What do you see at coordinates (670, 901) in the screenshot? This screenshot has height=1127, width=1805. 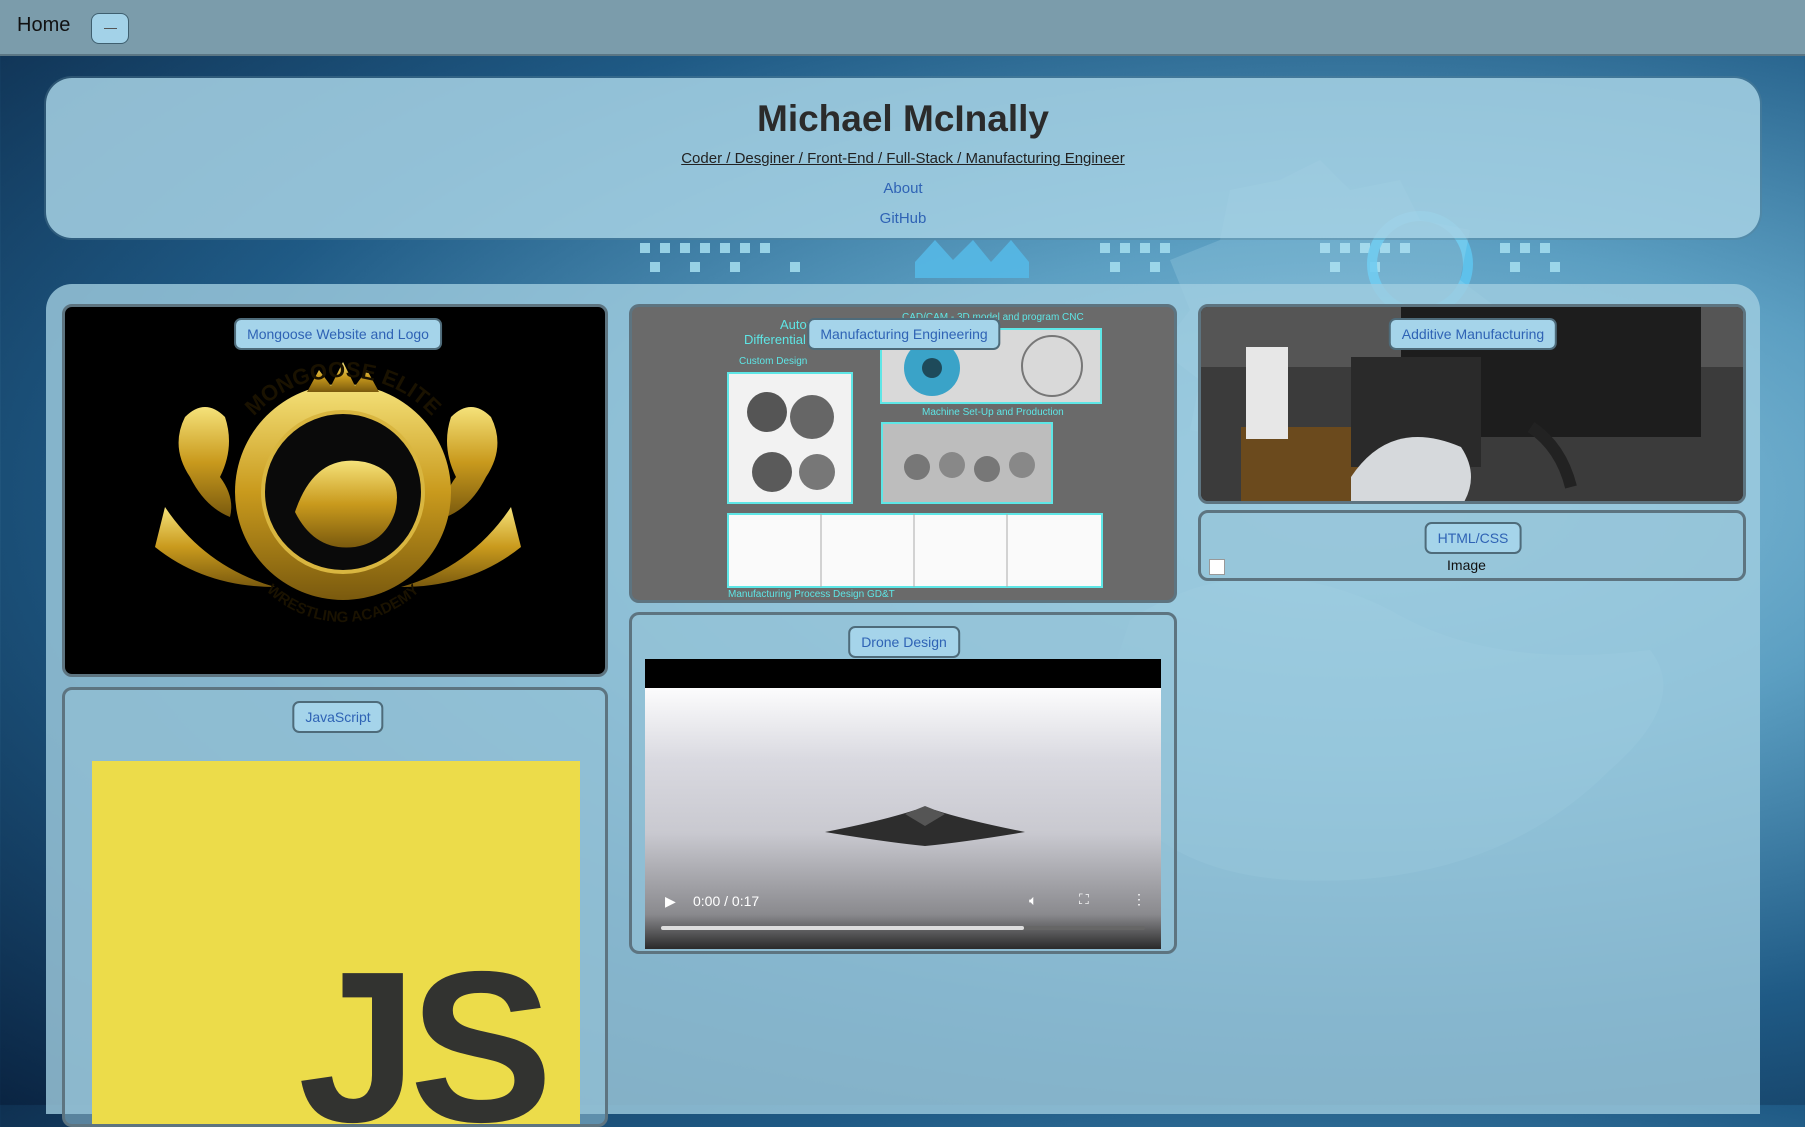 I see `play-icon: ▶` at bounding box center [670, 901].